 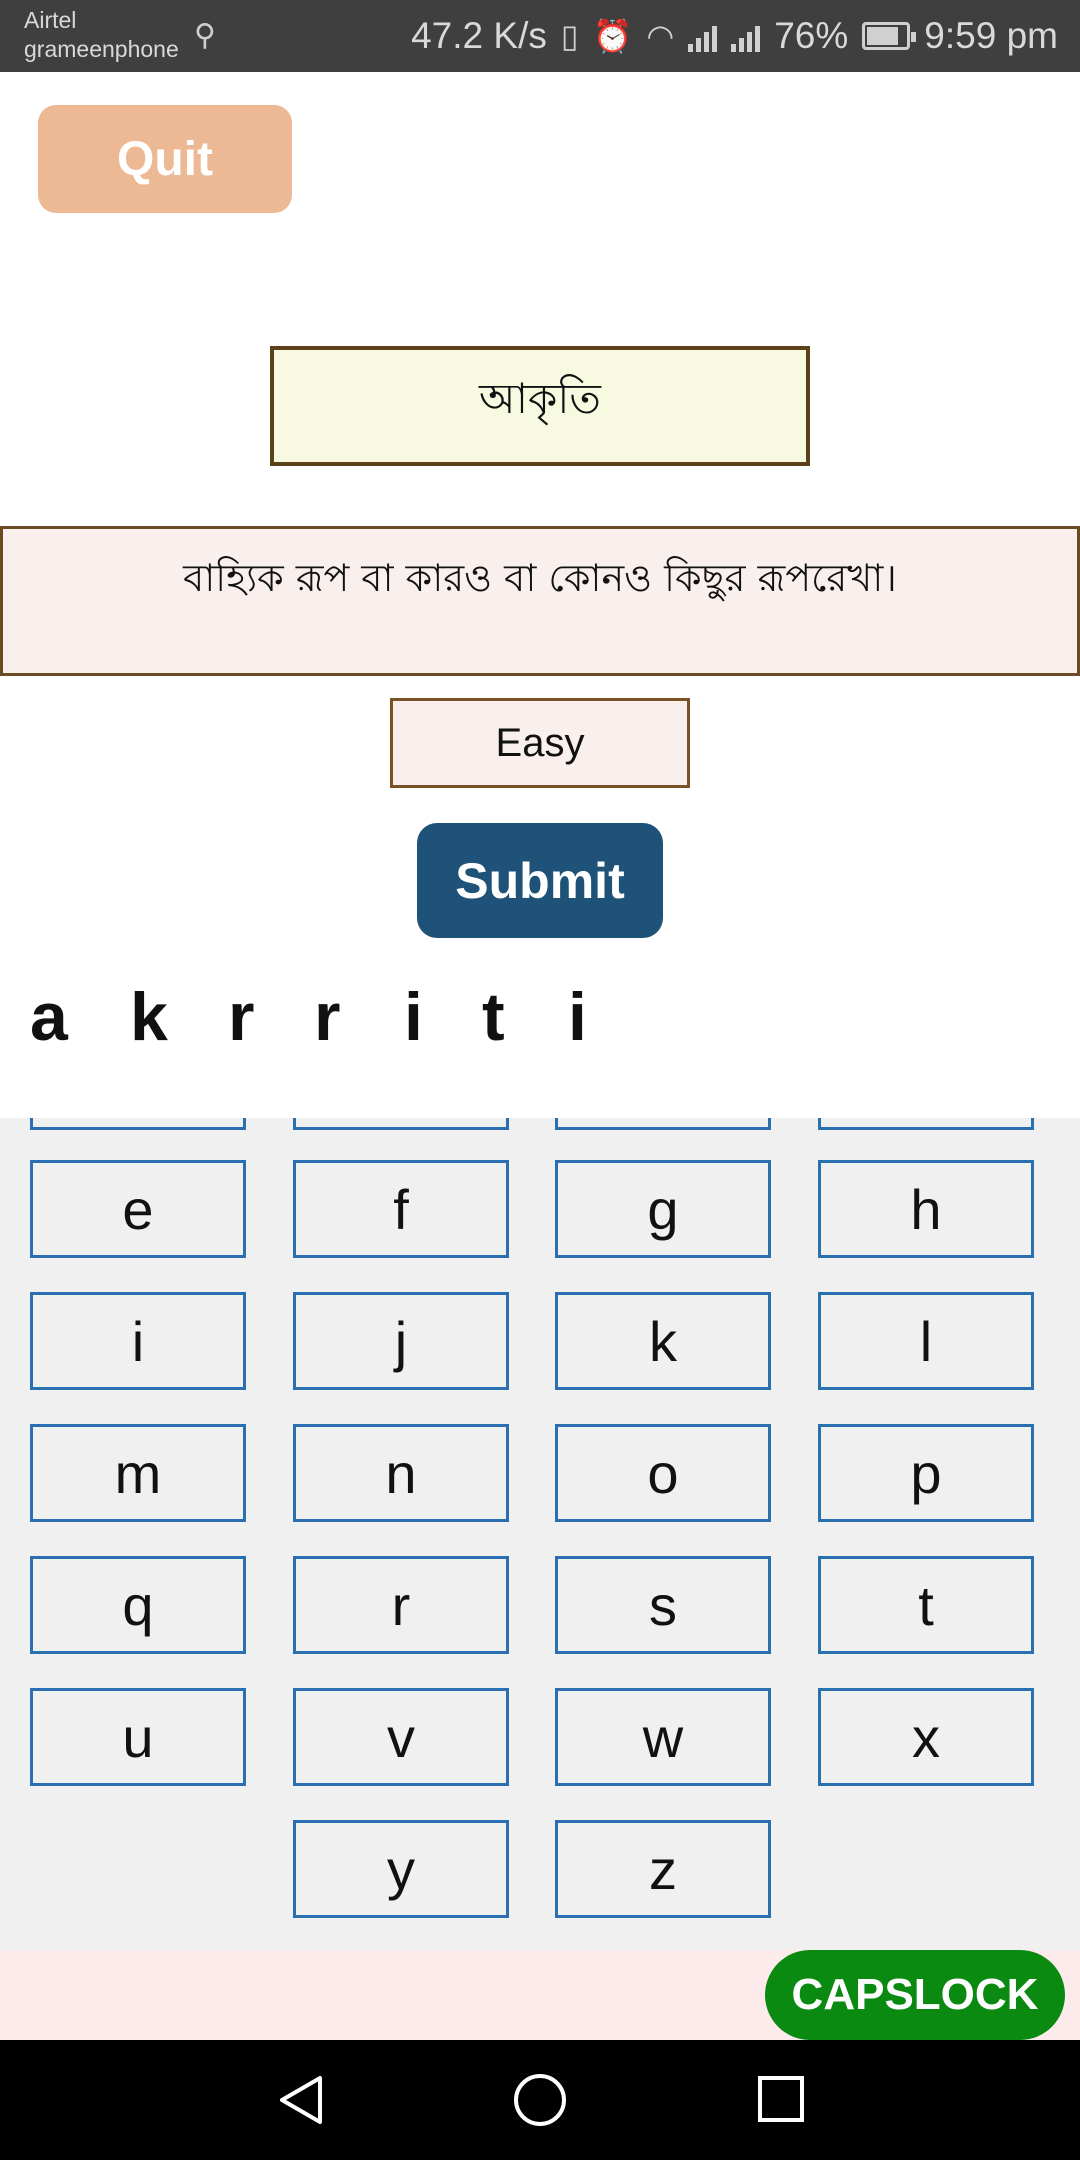 What do you see at coordinates (401, 1737) in the screenshot?
I see `letter-key-v: v` at bounding box center [401, 1737].